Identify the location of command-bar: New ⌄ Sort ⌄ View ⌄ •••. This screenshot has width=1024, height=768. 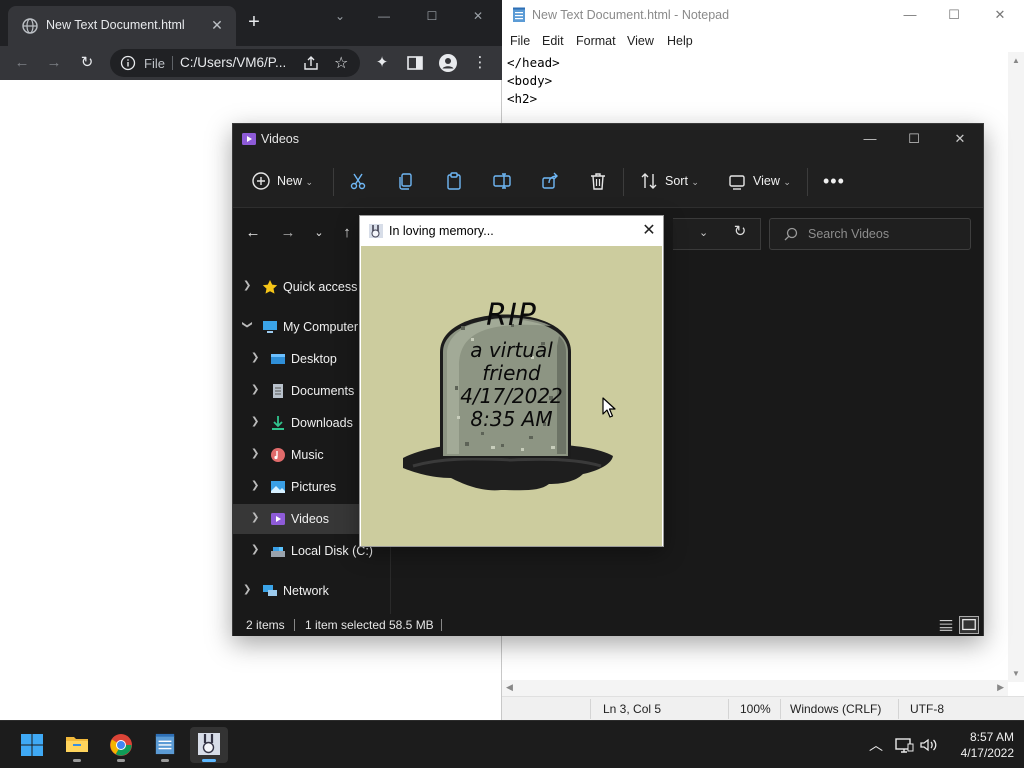
(608, 181).